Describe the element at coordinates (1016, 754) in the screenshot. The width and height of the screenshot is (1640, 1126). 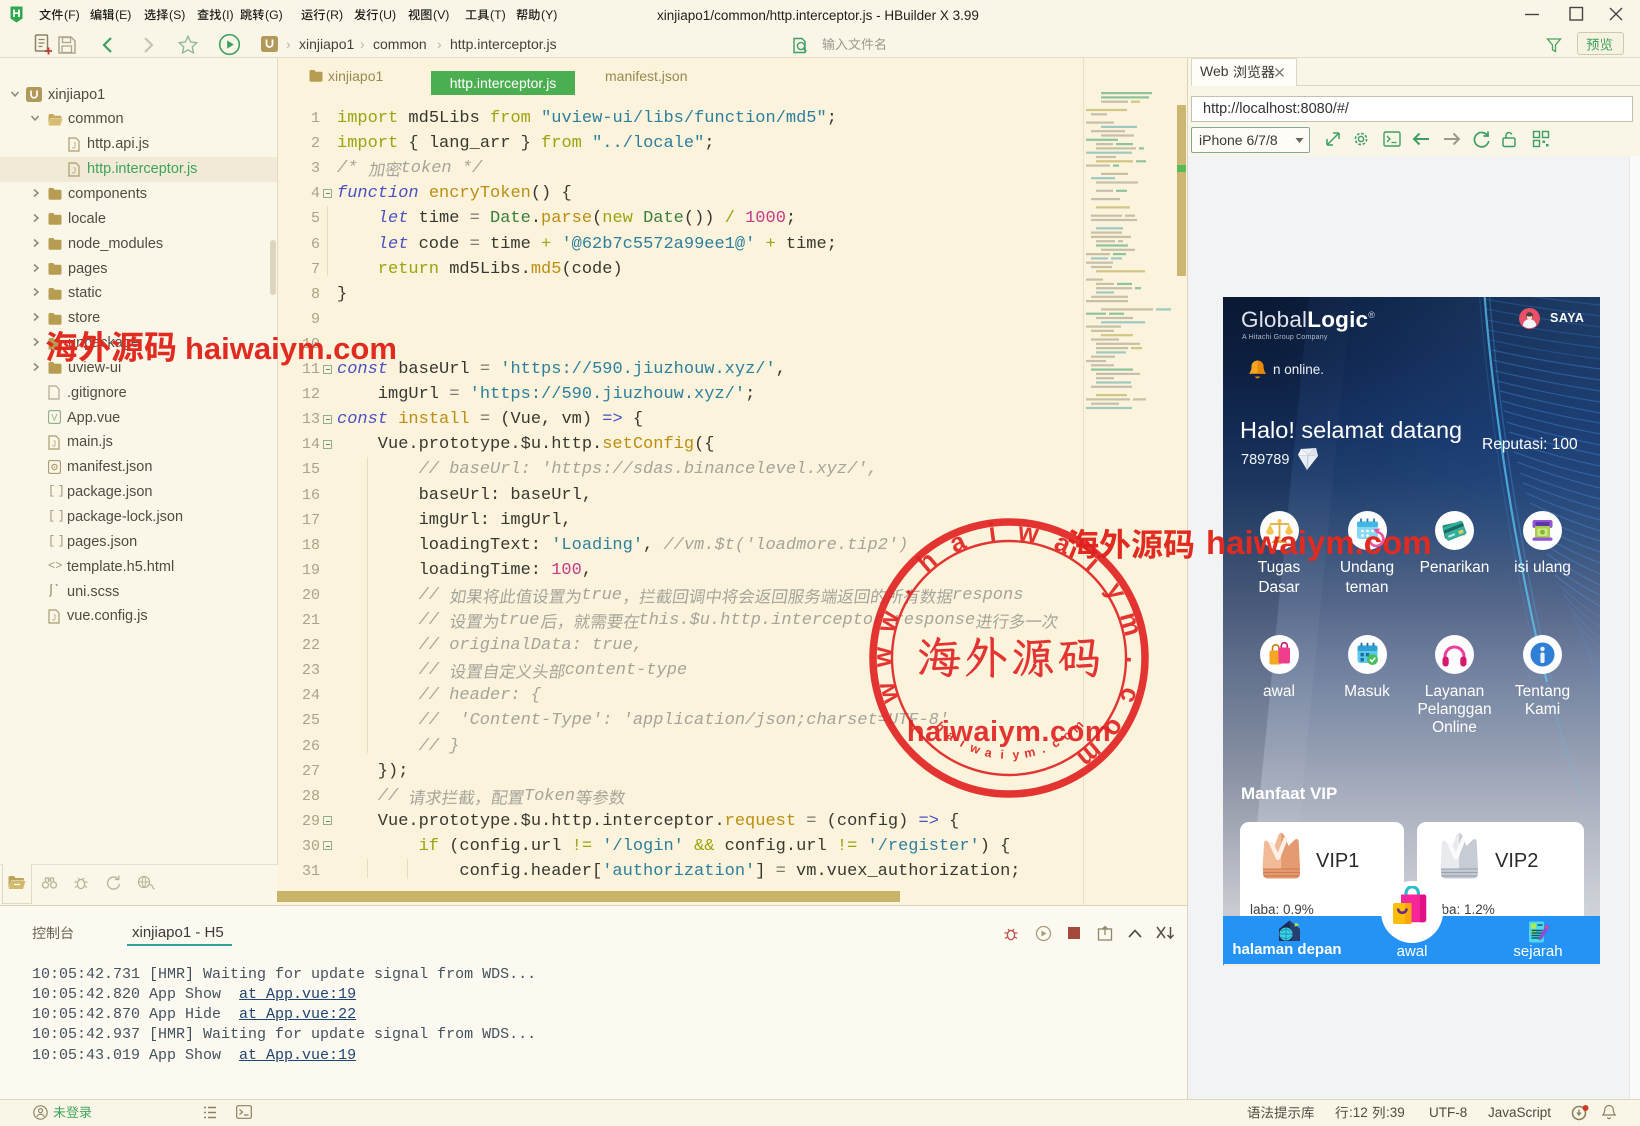
I see `svg-text: y` at that location.